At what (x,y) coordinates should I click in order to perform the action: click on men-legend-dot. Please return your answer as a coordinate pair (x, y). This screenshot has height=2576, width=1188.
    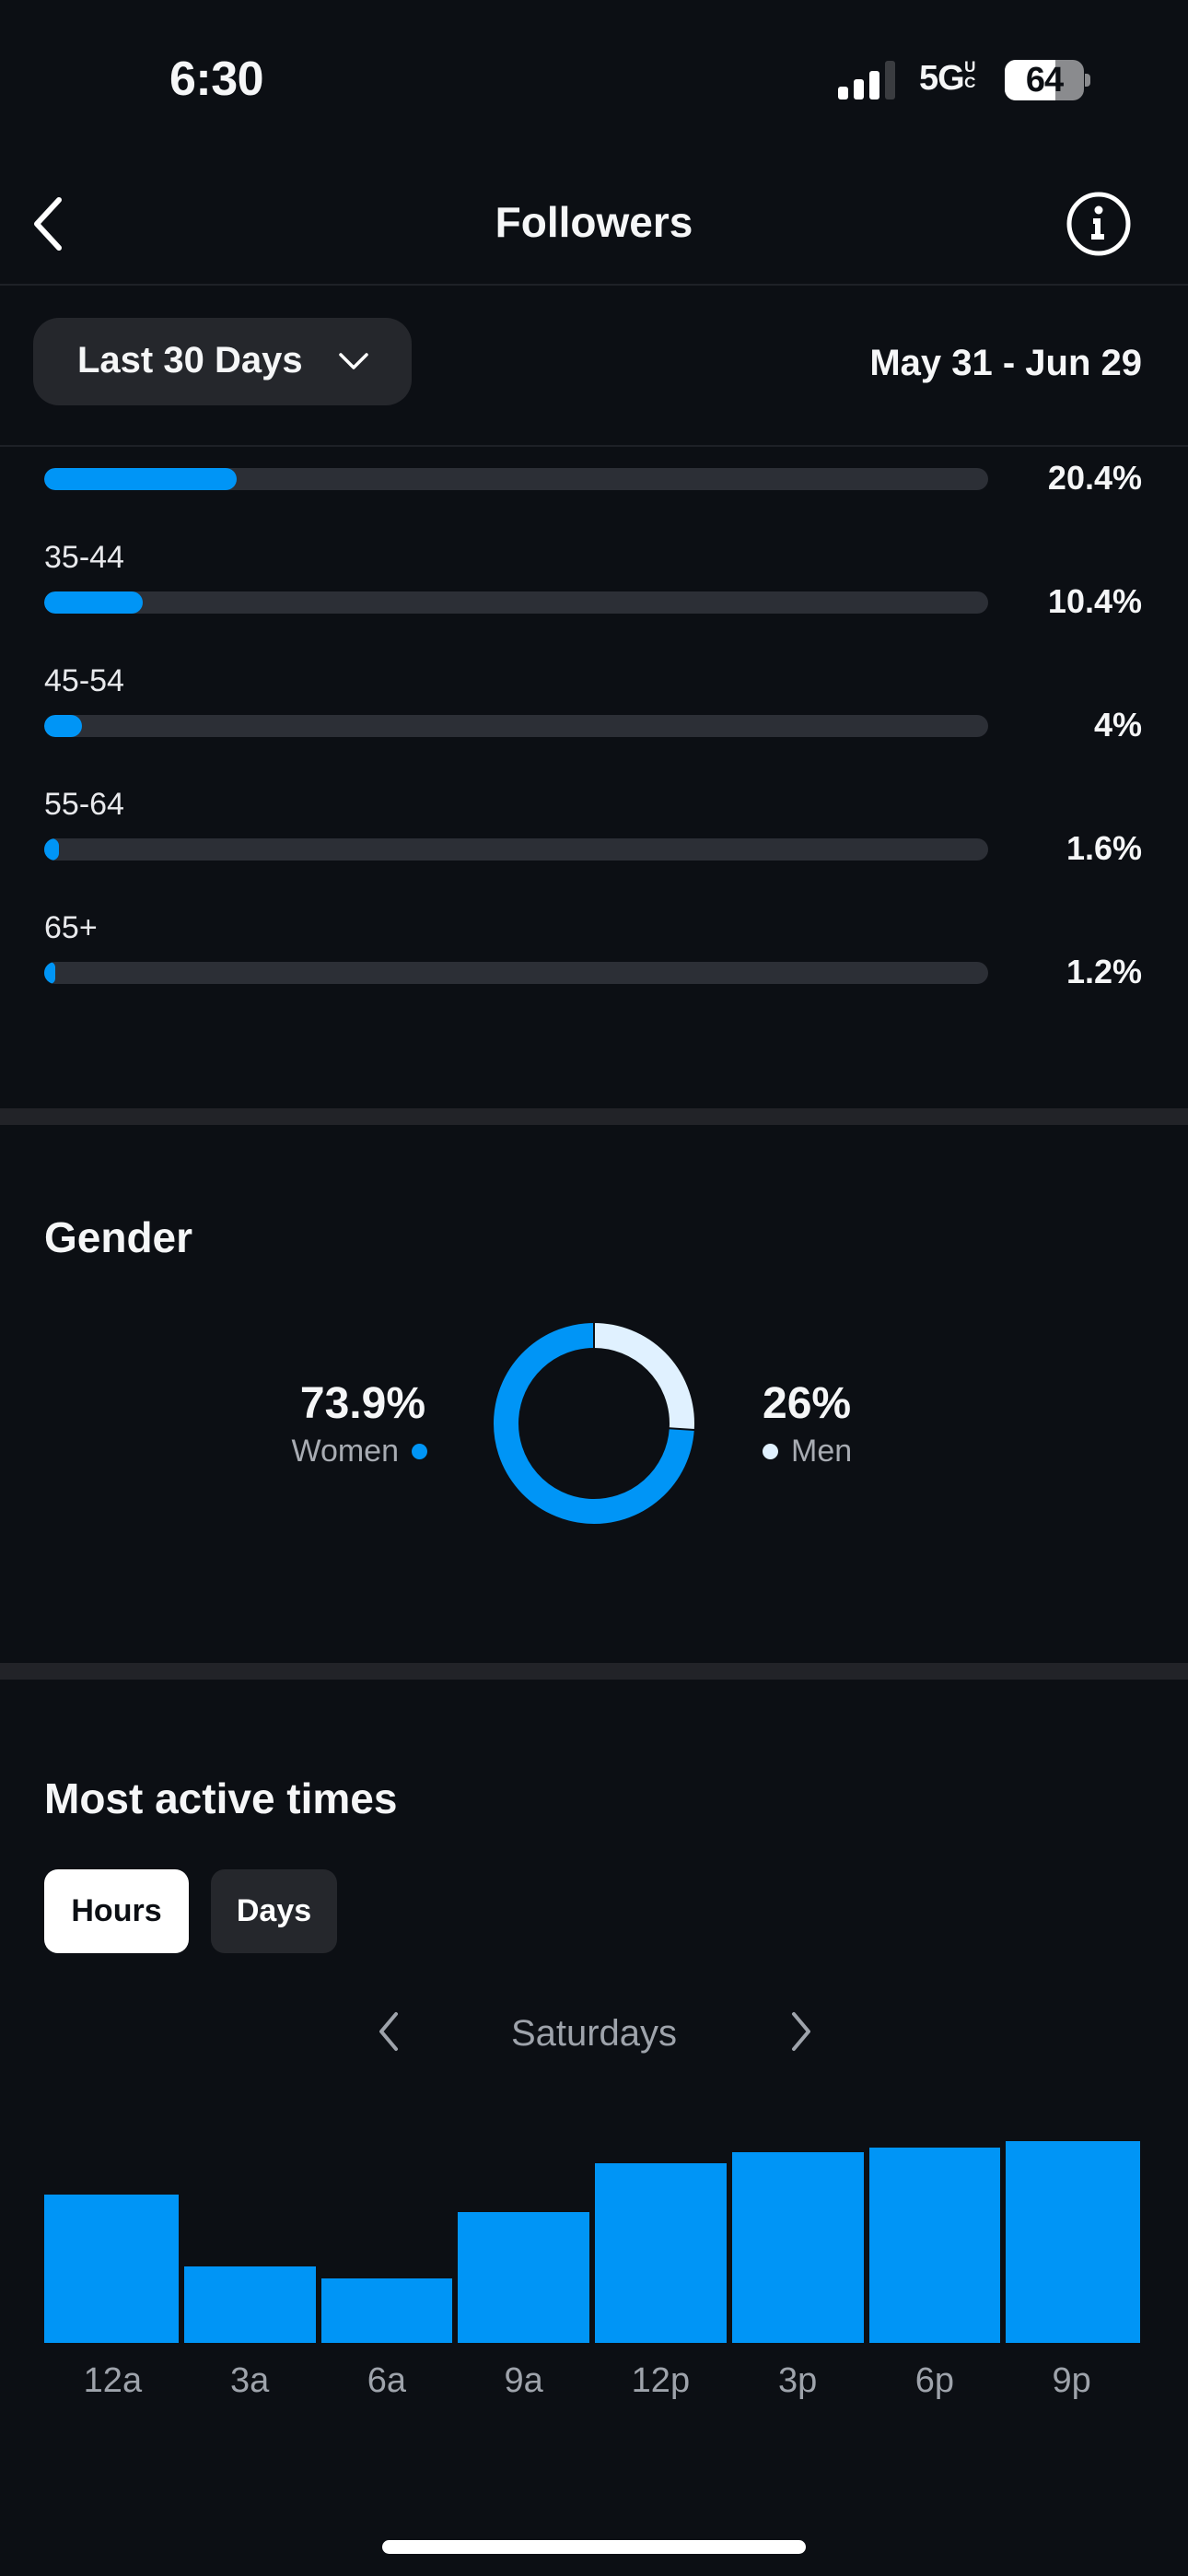
    Looking at the image, I should click on (770, 1451).